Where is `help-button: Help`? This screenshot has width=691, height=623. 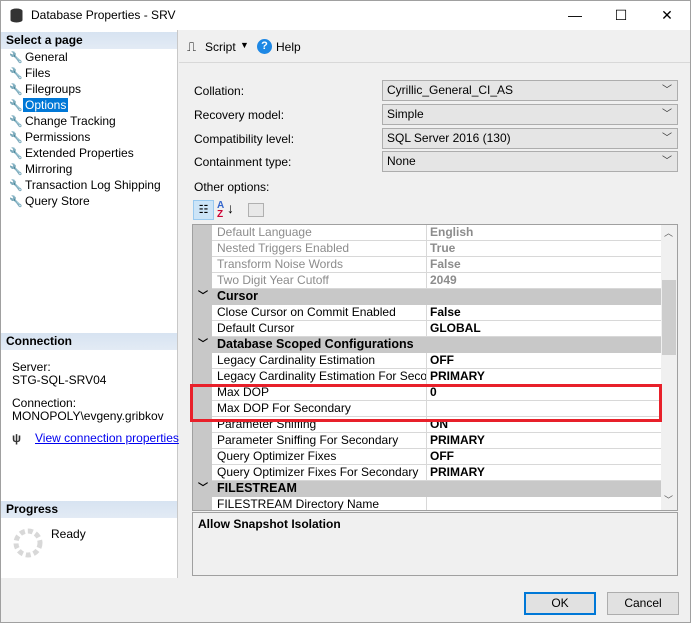
help-button: Help is located at coordinates (288, 47).